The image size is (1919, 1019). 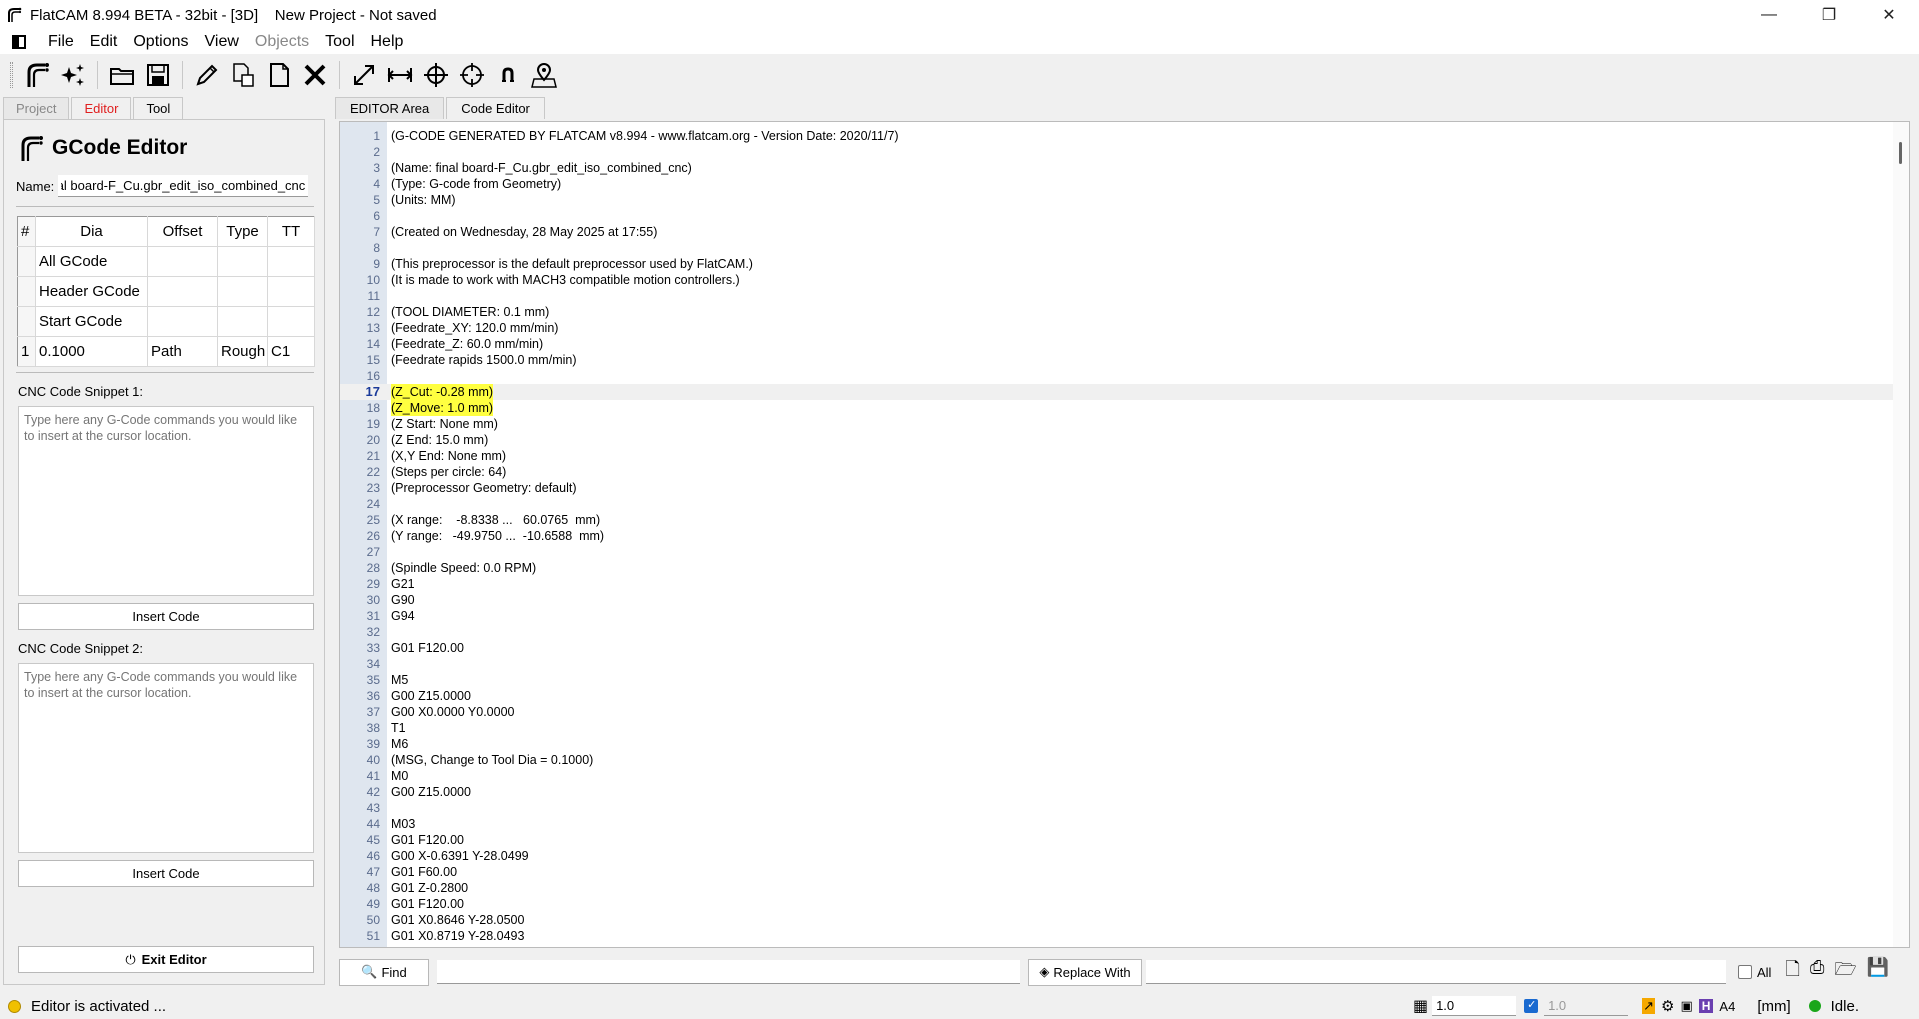 I want to click on code-line: 27, so click(x=1124, y=552).